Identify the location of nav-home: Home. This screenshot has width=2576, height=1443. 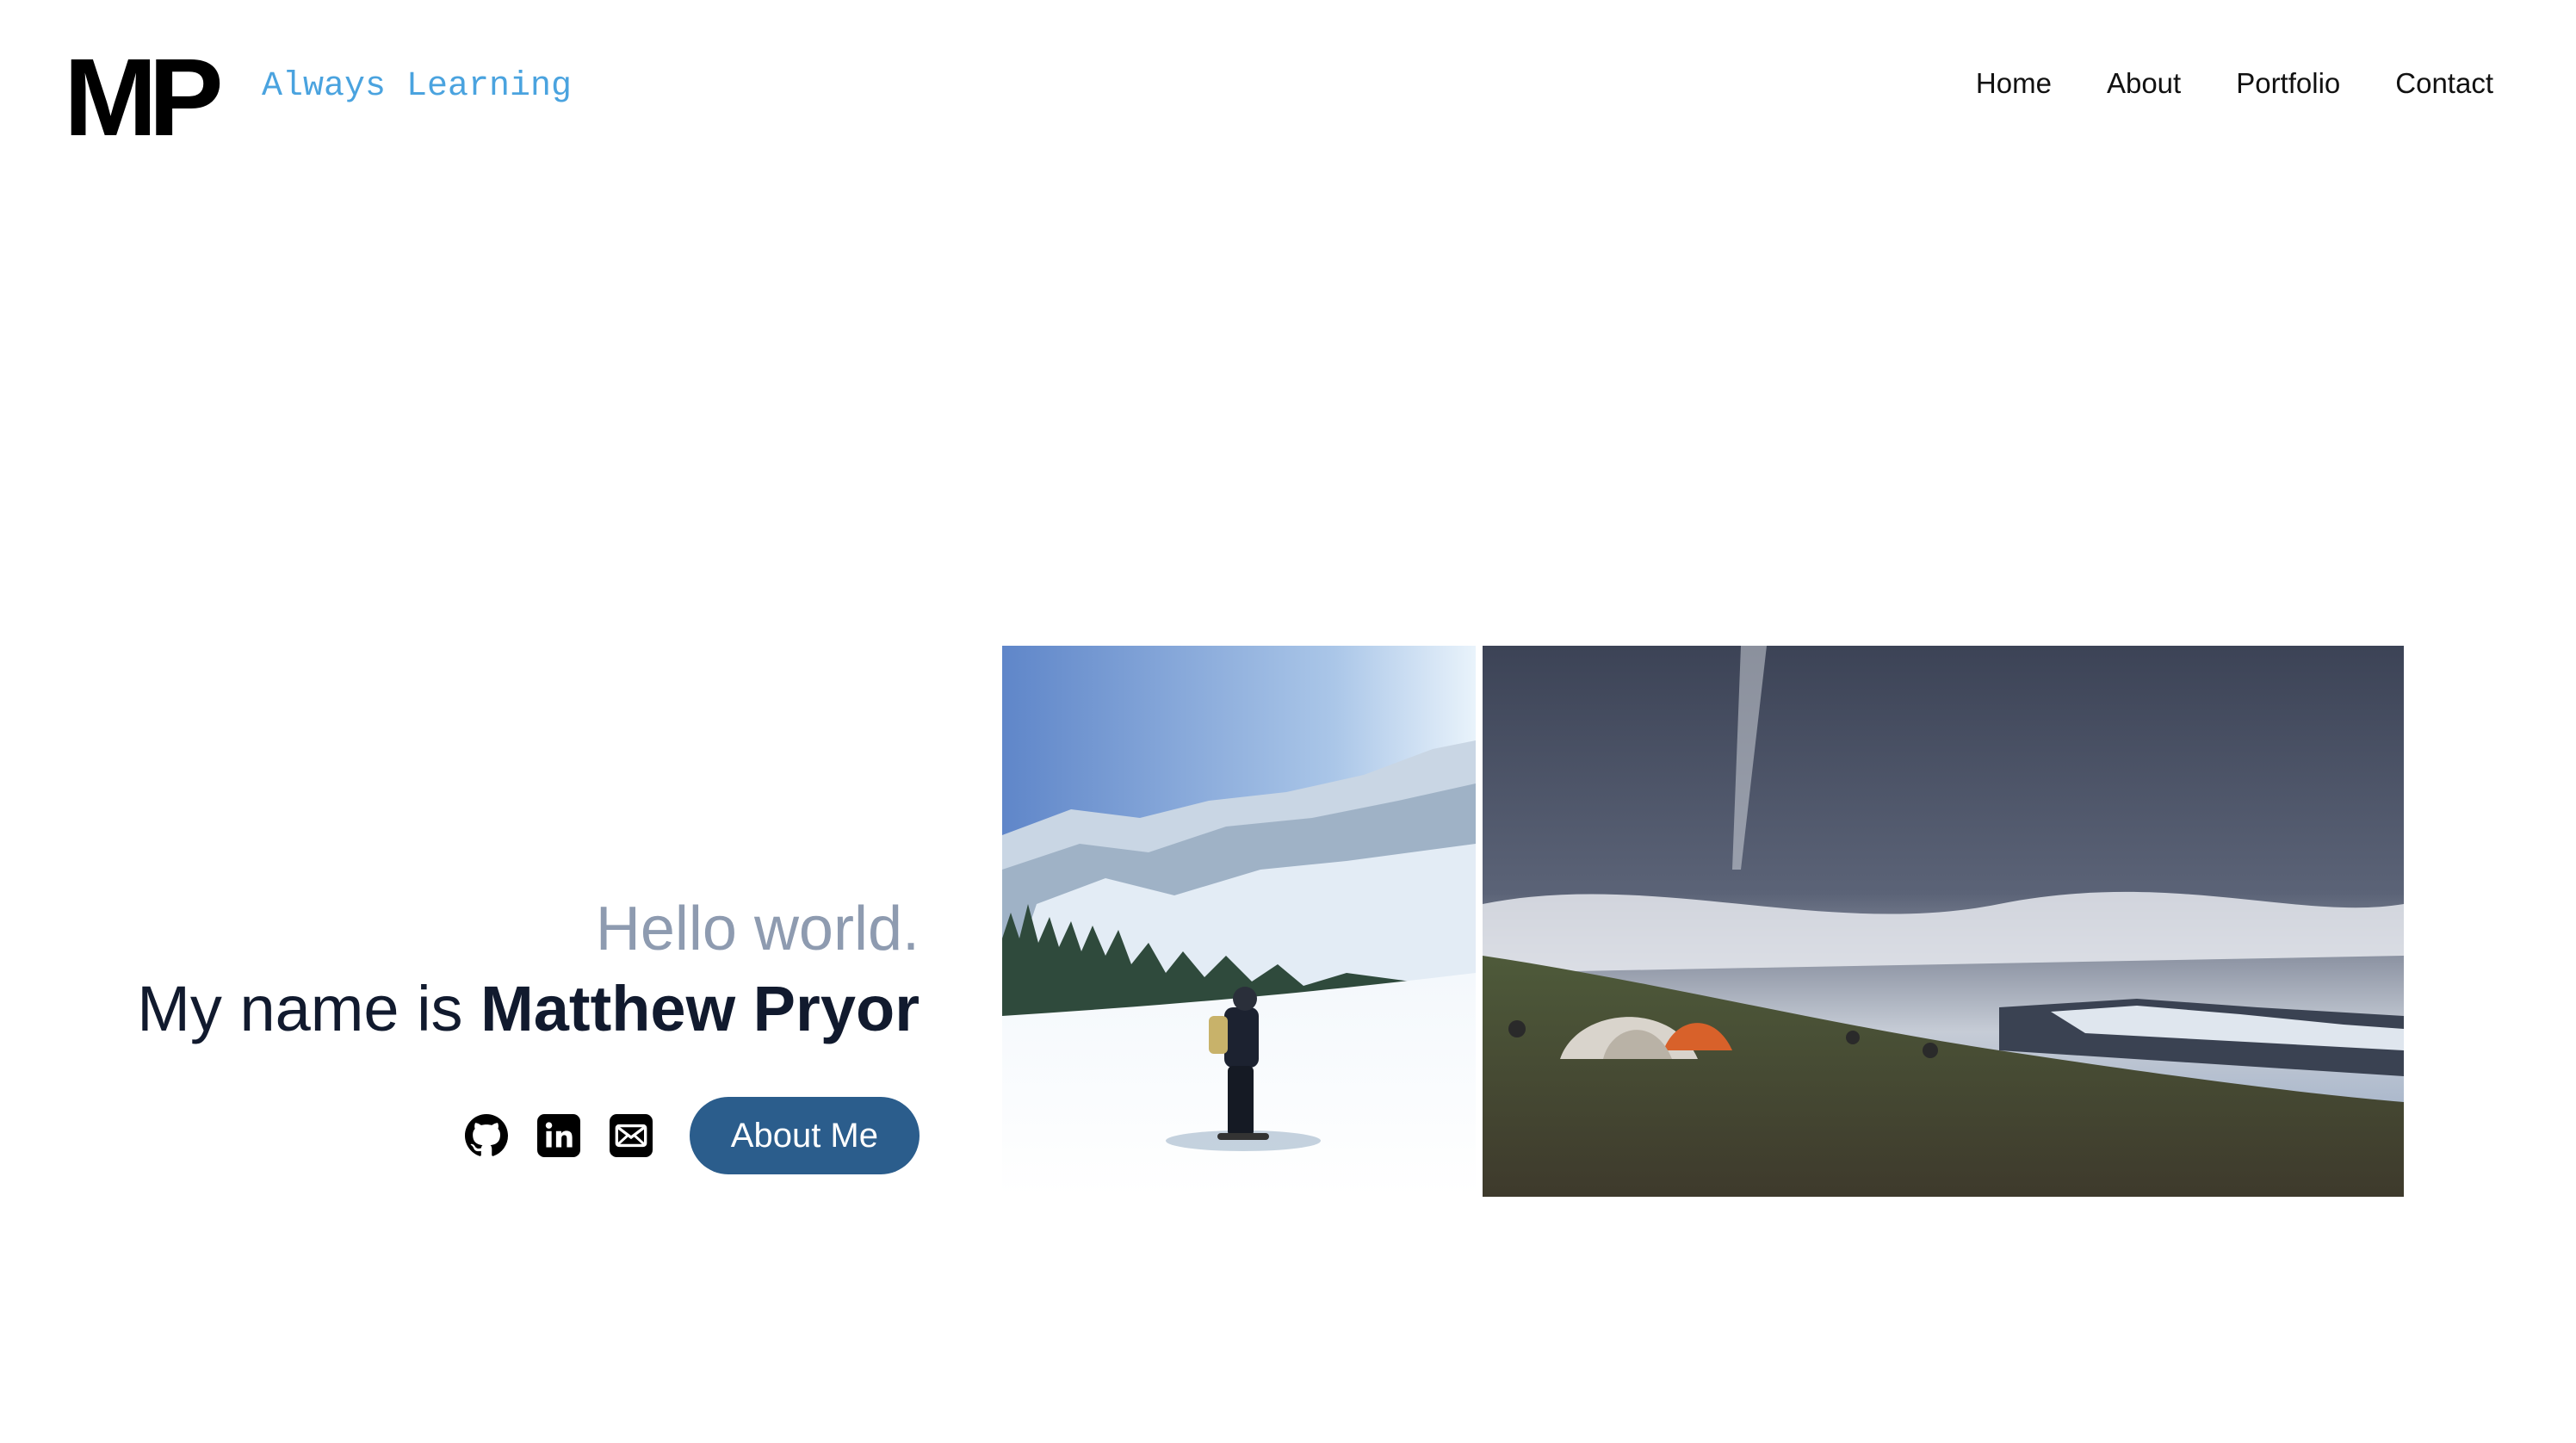
(2014, 83).